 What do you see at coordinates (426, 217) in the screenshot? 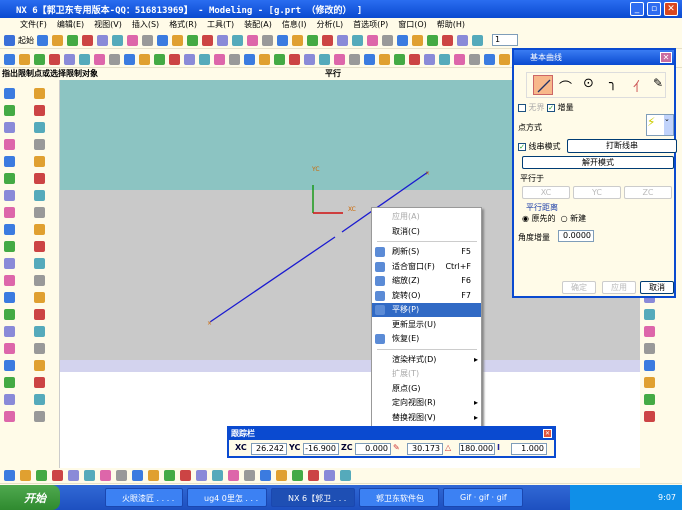
I see `context-menu-item: 应用(A)` at bounding box center [426, 217].